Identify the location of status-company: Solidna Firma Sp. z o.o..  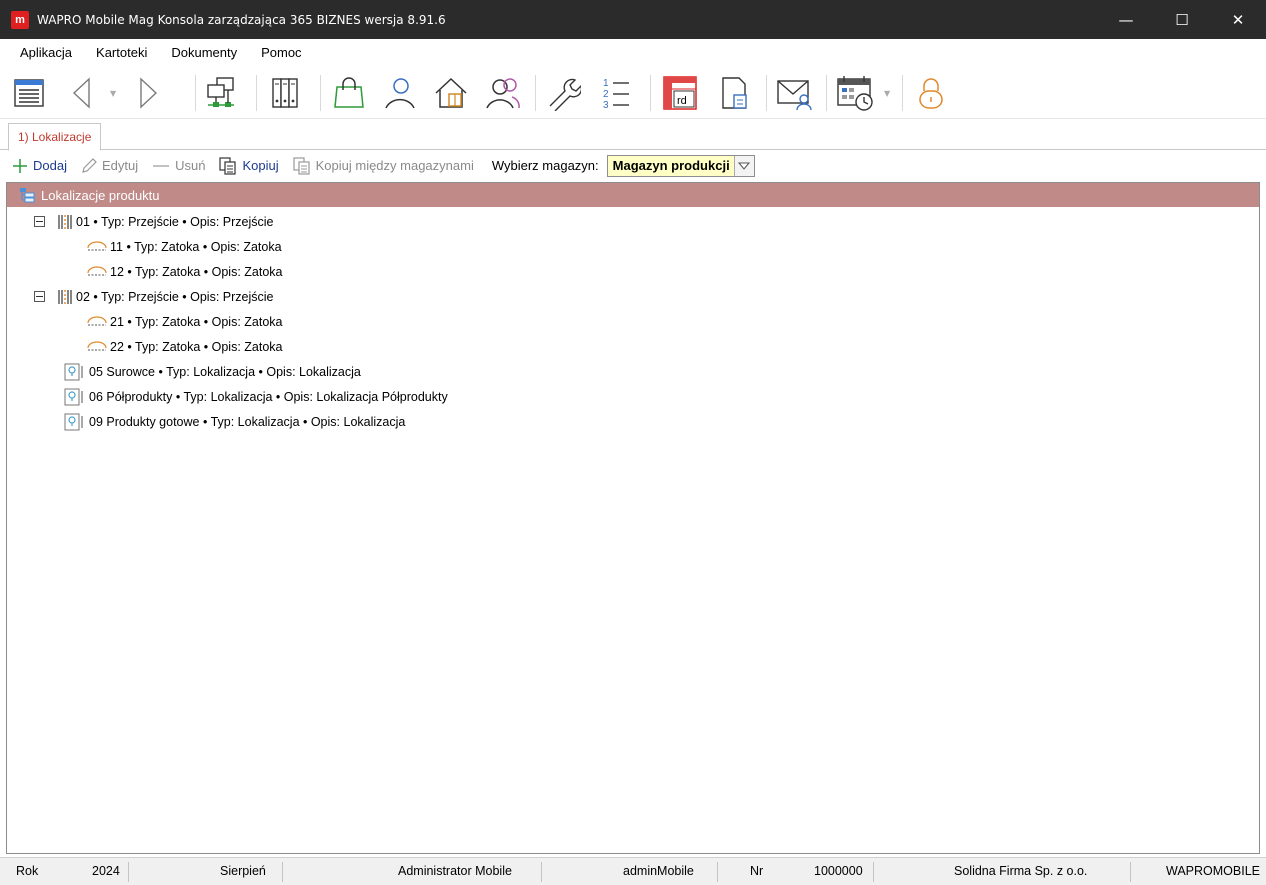
(1021, 871).